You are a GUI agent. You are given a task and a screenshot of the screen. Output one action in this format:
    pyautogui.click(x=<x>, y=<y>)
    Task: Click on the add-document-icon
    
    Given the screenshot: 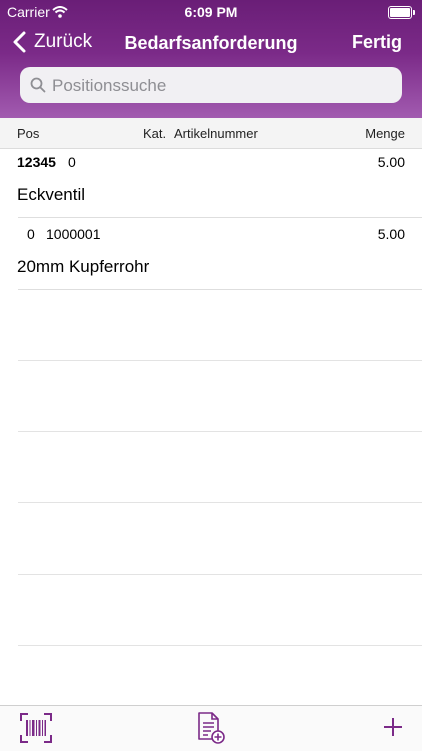 What is the action you would take?
    pyautogui.click(x=211, y=728)
    